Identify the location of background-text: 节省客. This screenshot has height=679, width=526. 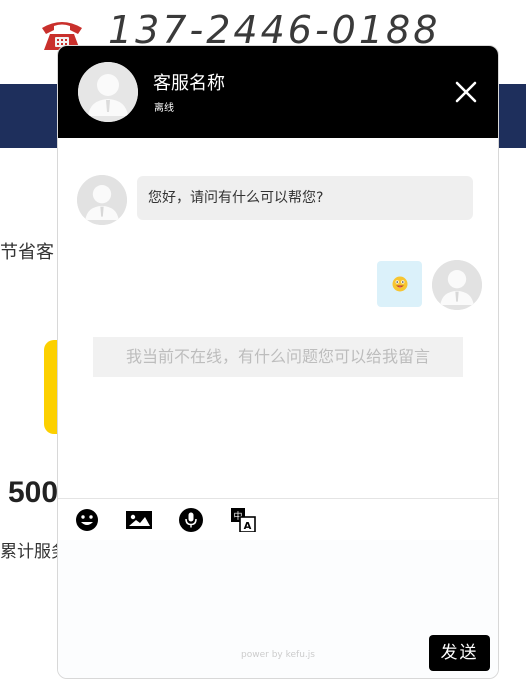
(27, 252).